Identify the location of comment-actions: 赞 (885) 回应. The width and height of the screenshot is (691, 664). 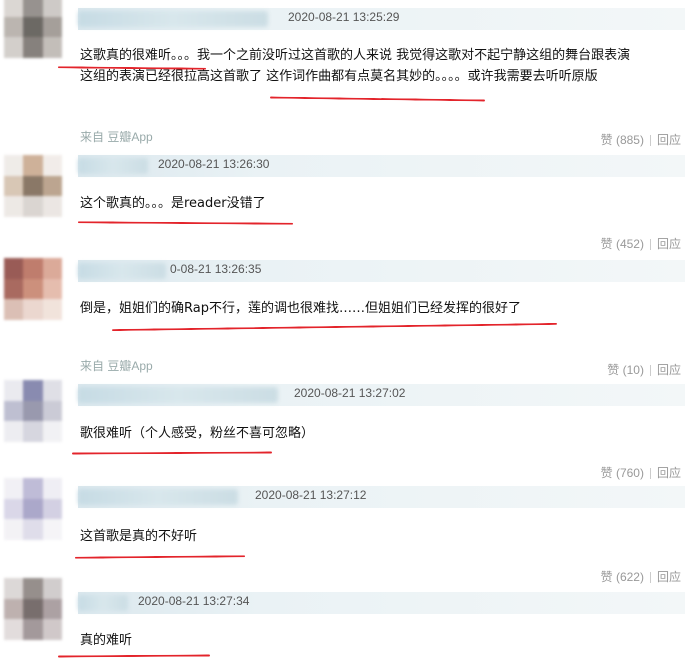
(641, 139).